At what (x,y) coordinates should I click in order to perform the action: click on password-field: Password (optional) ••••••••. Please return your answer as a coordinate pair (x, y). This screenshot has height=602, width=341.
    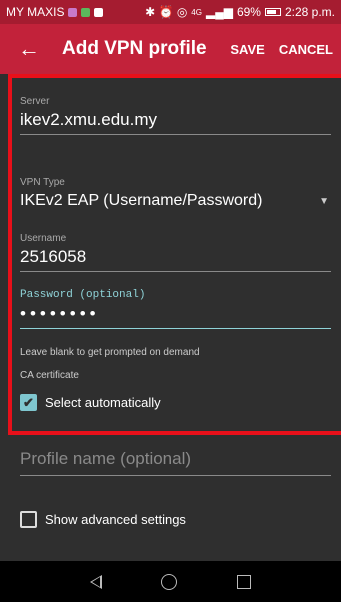
    Looking at the image, I should click on (175, 309).